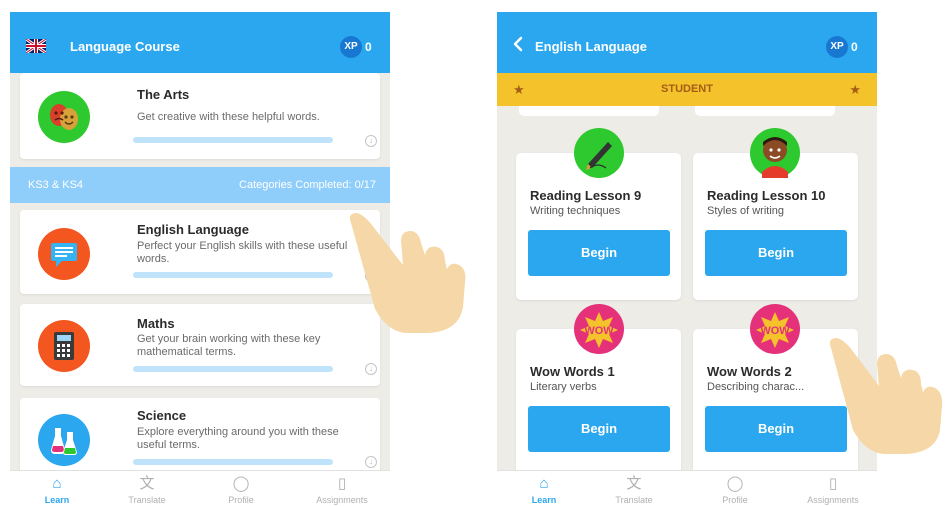 This screenshot has width=950, height=506. Describe the element at coordinates (125, 46) in the screenshot. I see `page-title: Language Course` at that location.